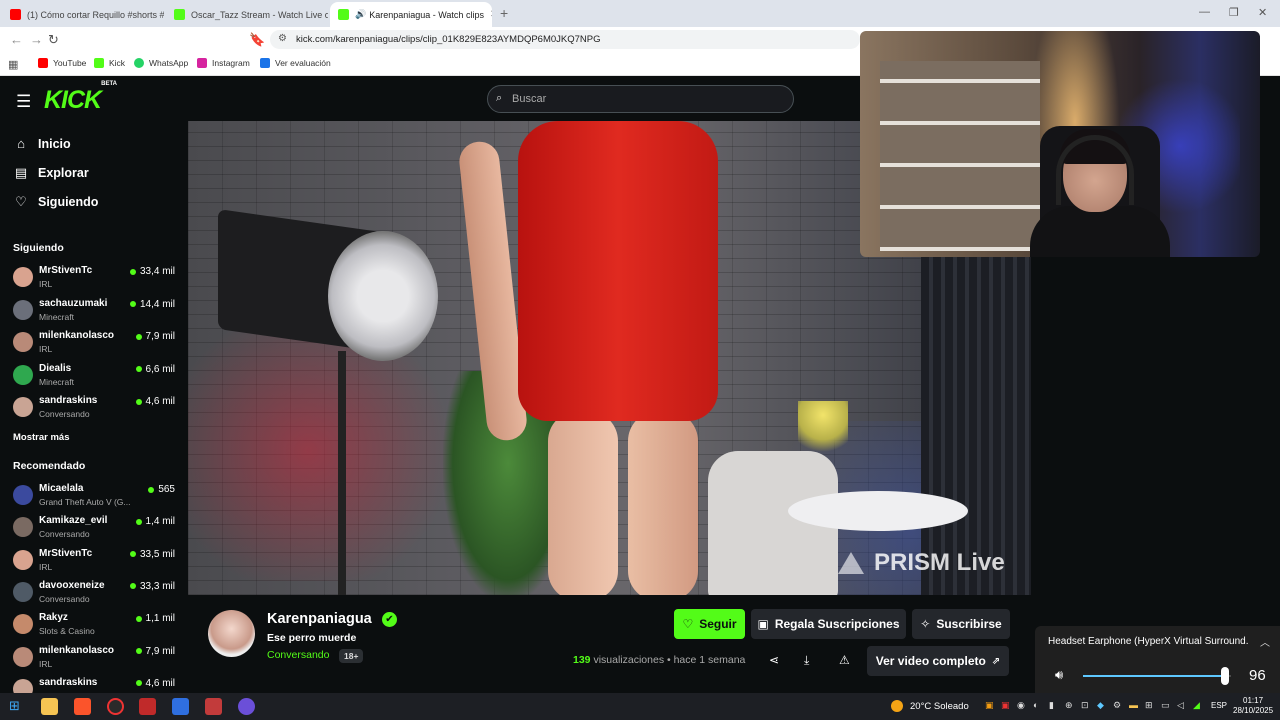 The width and height of the screenshot is (1280, 720). I want to click on kick-icon, so click(99, 63).